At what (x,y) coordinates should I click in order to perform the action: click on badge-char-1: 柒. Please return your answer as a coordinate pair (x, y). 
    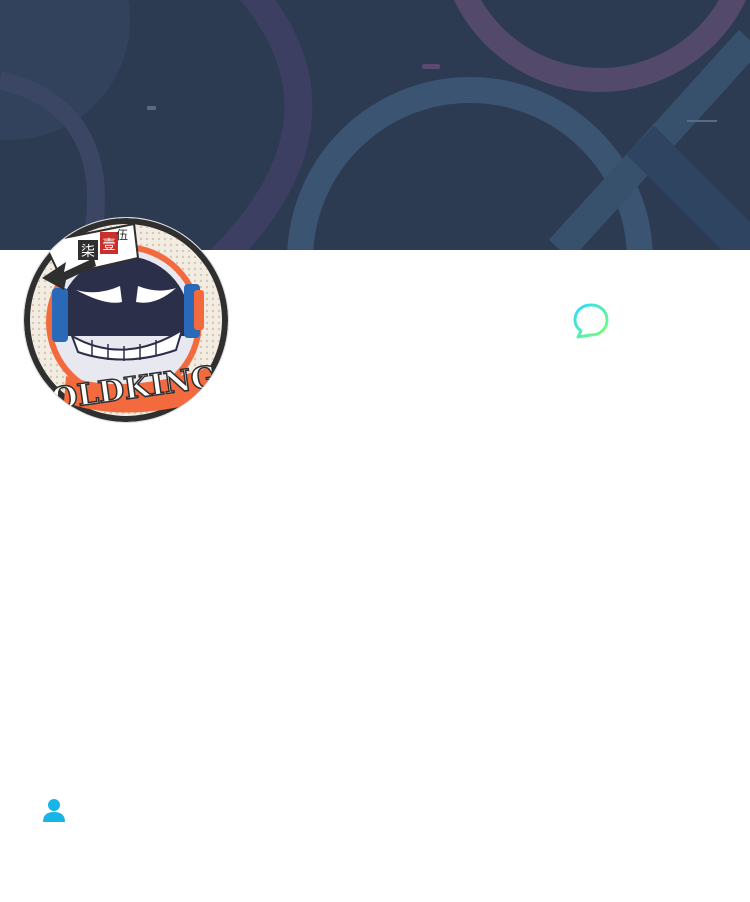
    Looking at the image, I should click on (88, 252).